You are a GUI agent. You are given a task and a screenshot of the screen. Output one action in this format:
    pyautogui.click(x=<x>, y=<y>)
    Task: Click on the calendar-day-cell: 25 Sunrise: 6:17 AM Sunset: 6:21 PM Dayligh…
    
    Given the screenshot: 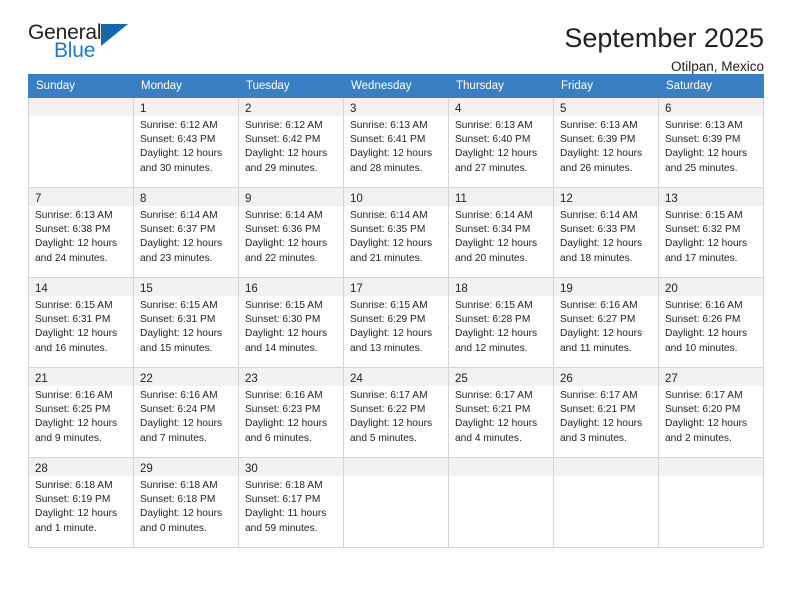 What is the action you would take?
    pyautogui.click(x=501, y=412)
    